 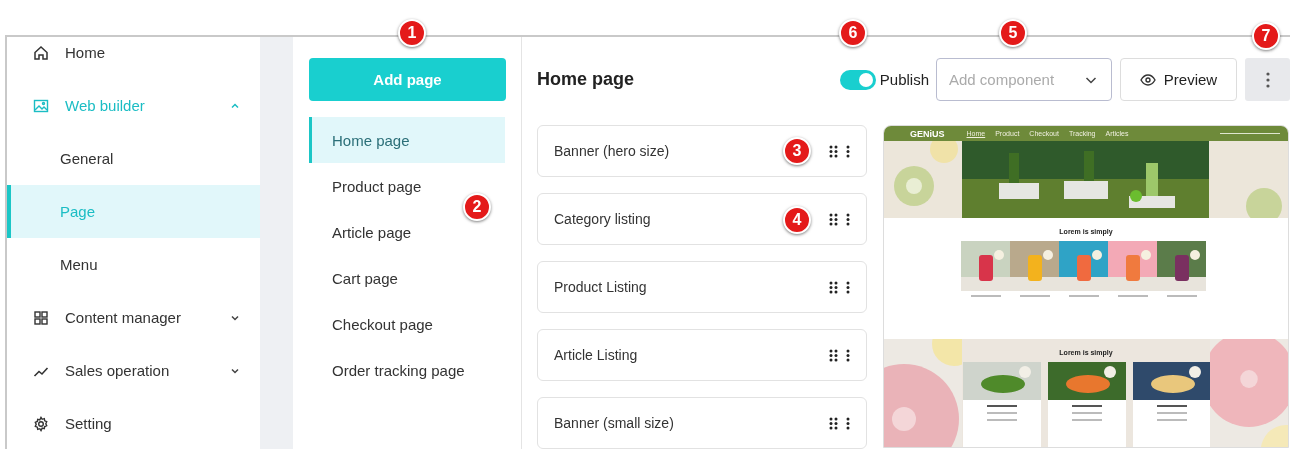 What do you see at coordinates (596, 355) in the screenshot?
I see `component-name: Article Listing` at bounding box center [596, 355].